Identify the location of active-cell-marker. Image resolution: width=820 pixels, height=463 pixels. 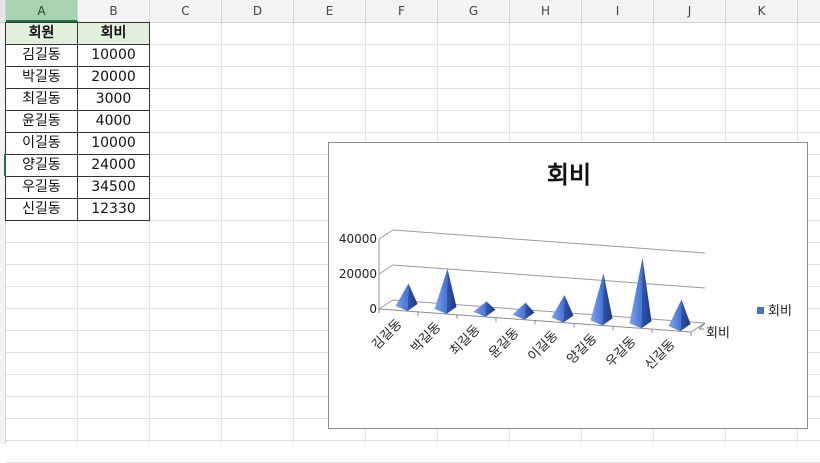
(5, 165).